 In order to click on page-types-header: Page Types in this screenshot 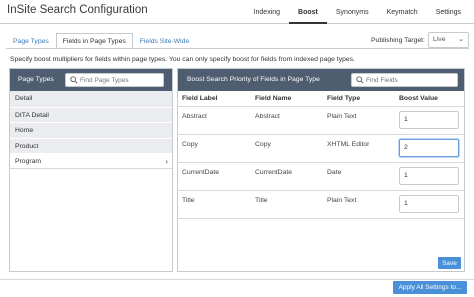, I will do `click(91, 80)`.